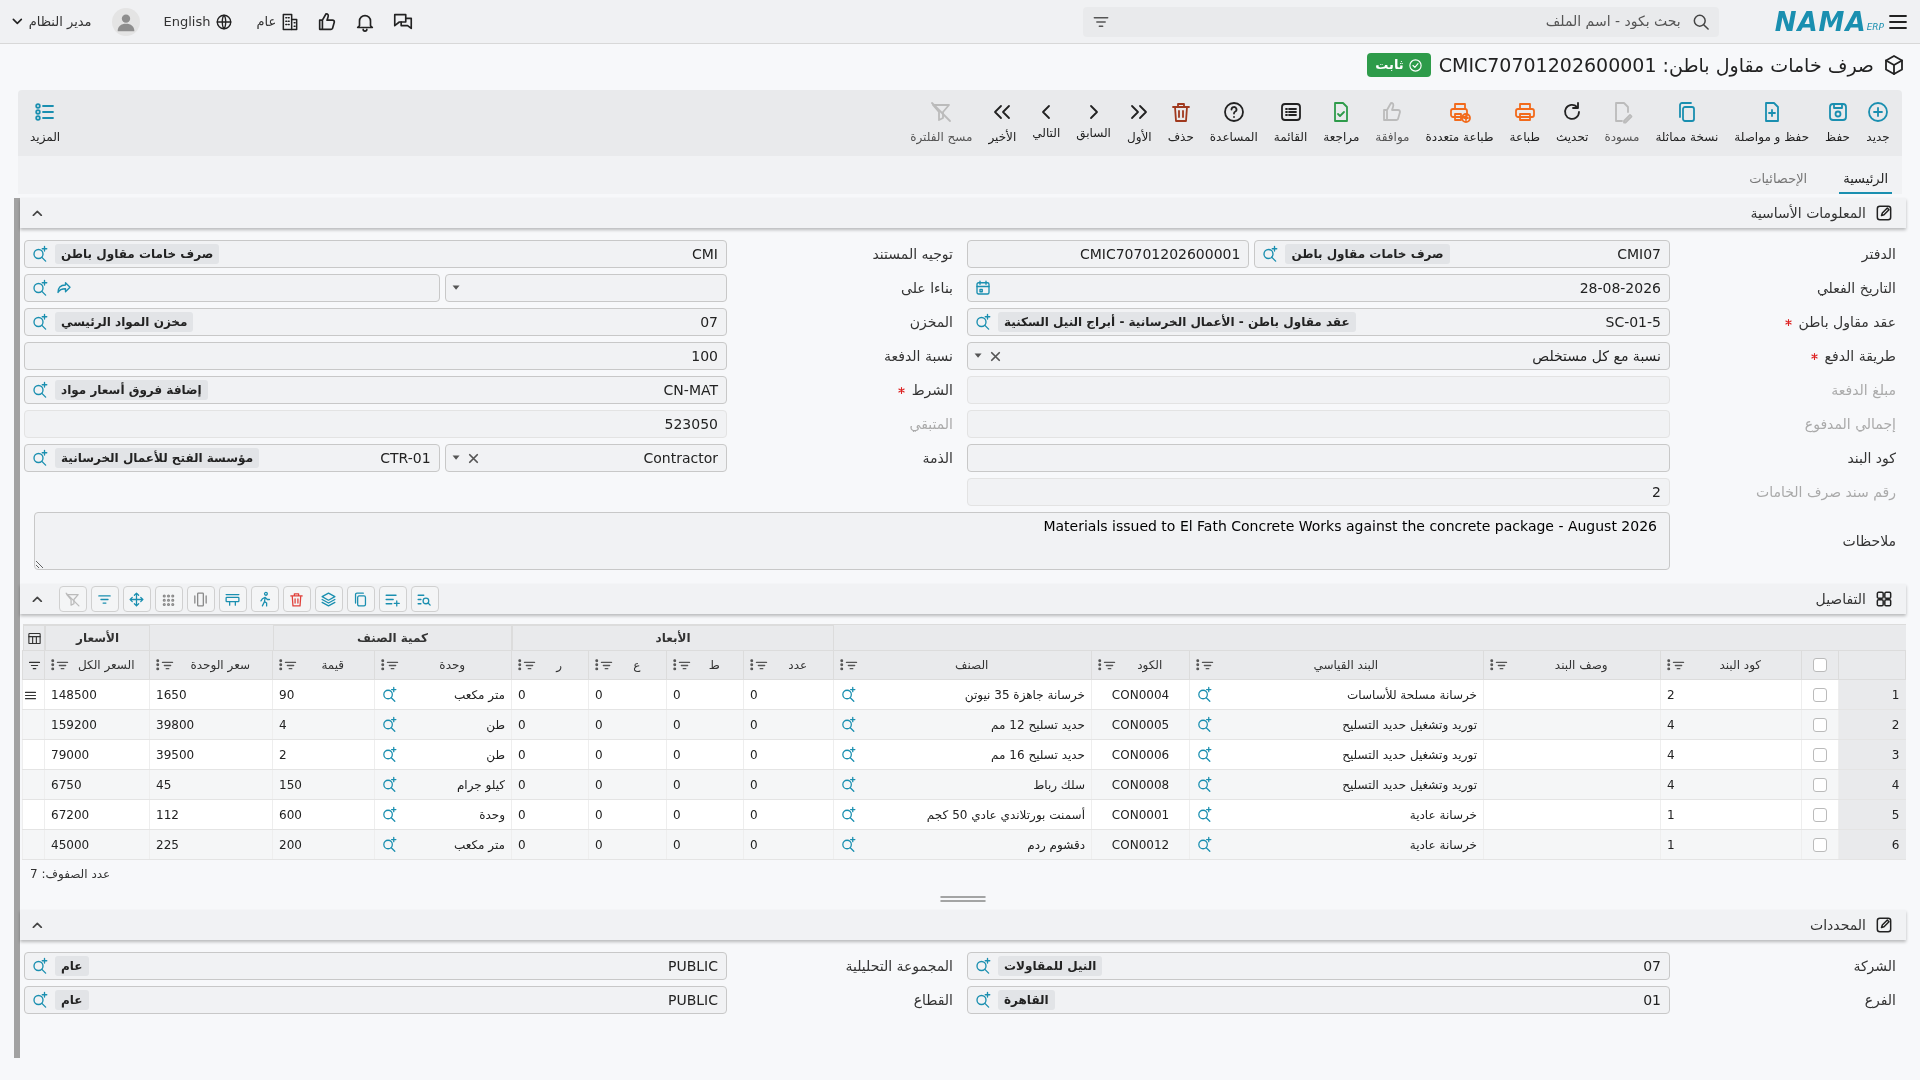  What do you see at coordinates (34, 638) in the screenshot?
I see `table-icon` at bounding box center [34, 638].